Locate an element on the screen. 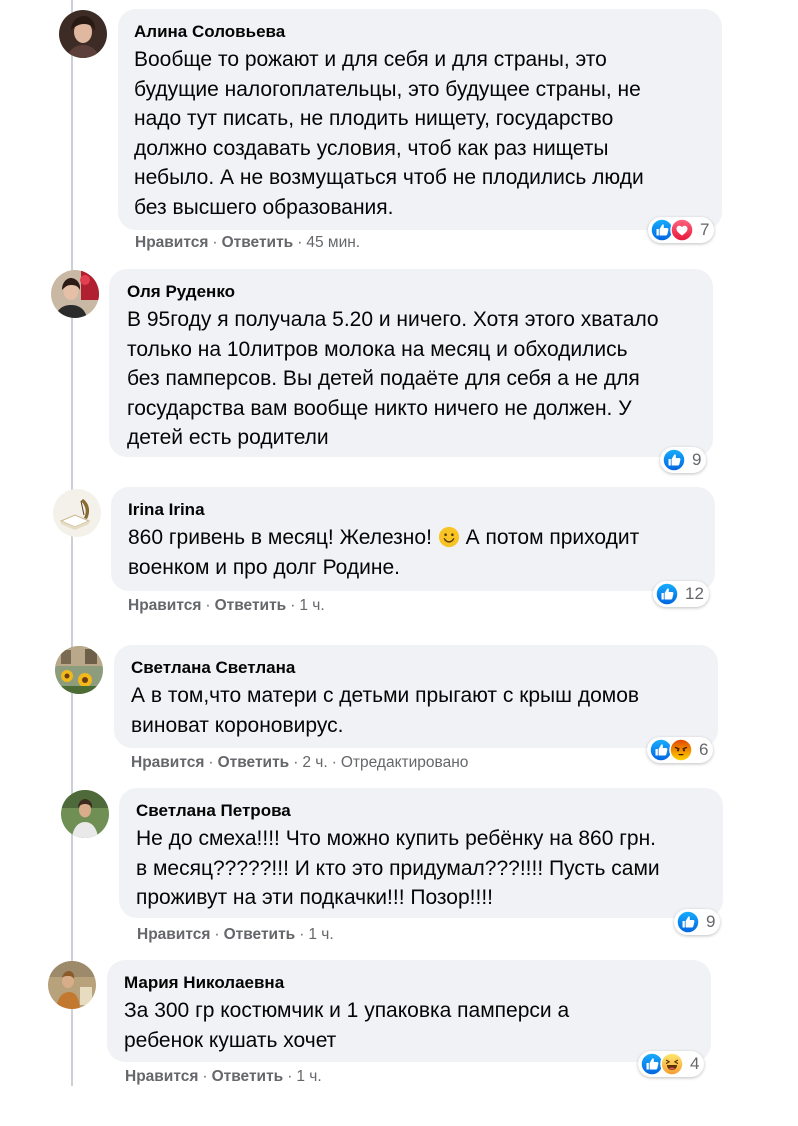 The image size is (798, 1126). haha-icon is located at coordinates (672, 1064).